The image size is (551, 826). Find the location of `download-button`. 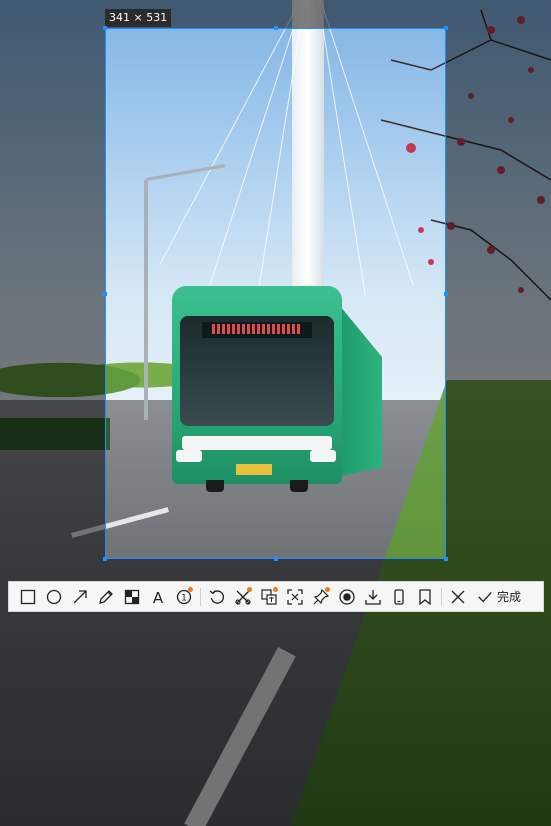

download-button is located at coordinates (373, 597).